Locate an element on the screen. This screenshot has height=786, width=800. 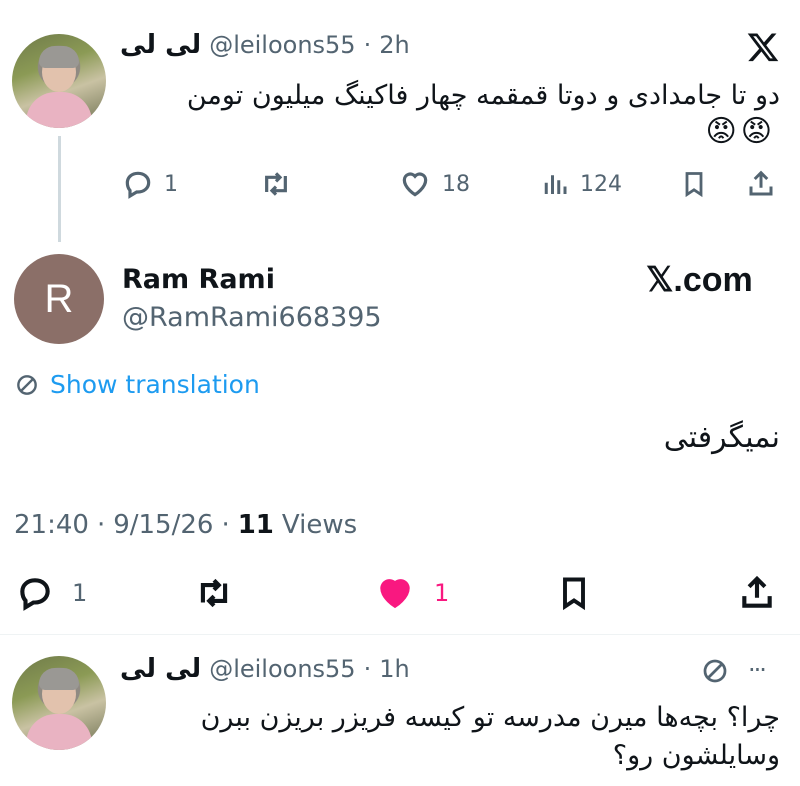
views-count: 124 is located at coordinates (601, 184).